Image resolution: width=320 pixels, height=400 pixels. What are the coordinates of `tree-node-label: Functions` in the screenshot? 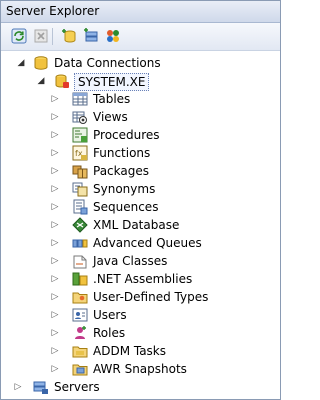 It's located at (122, 153).